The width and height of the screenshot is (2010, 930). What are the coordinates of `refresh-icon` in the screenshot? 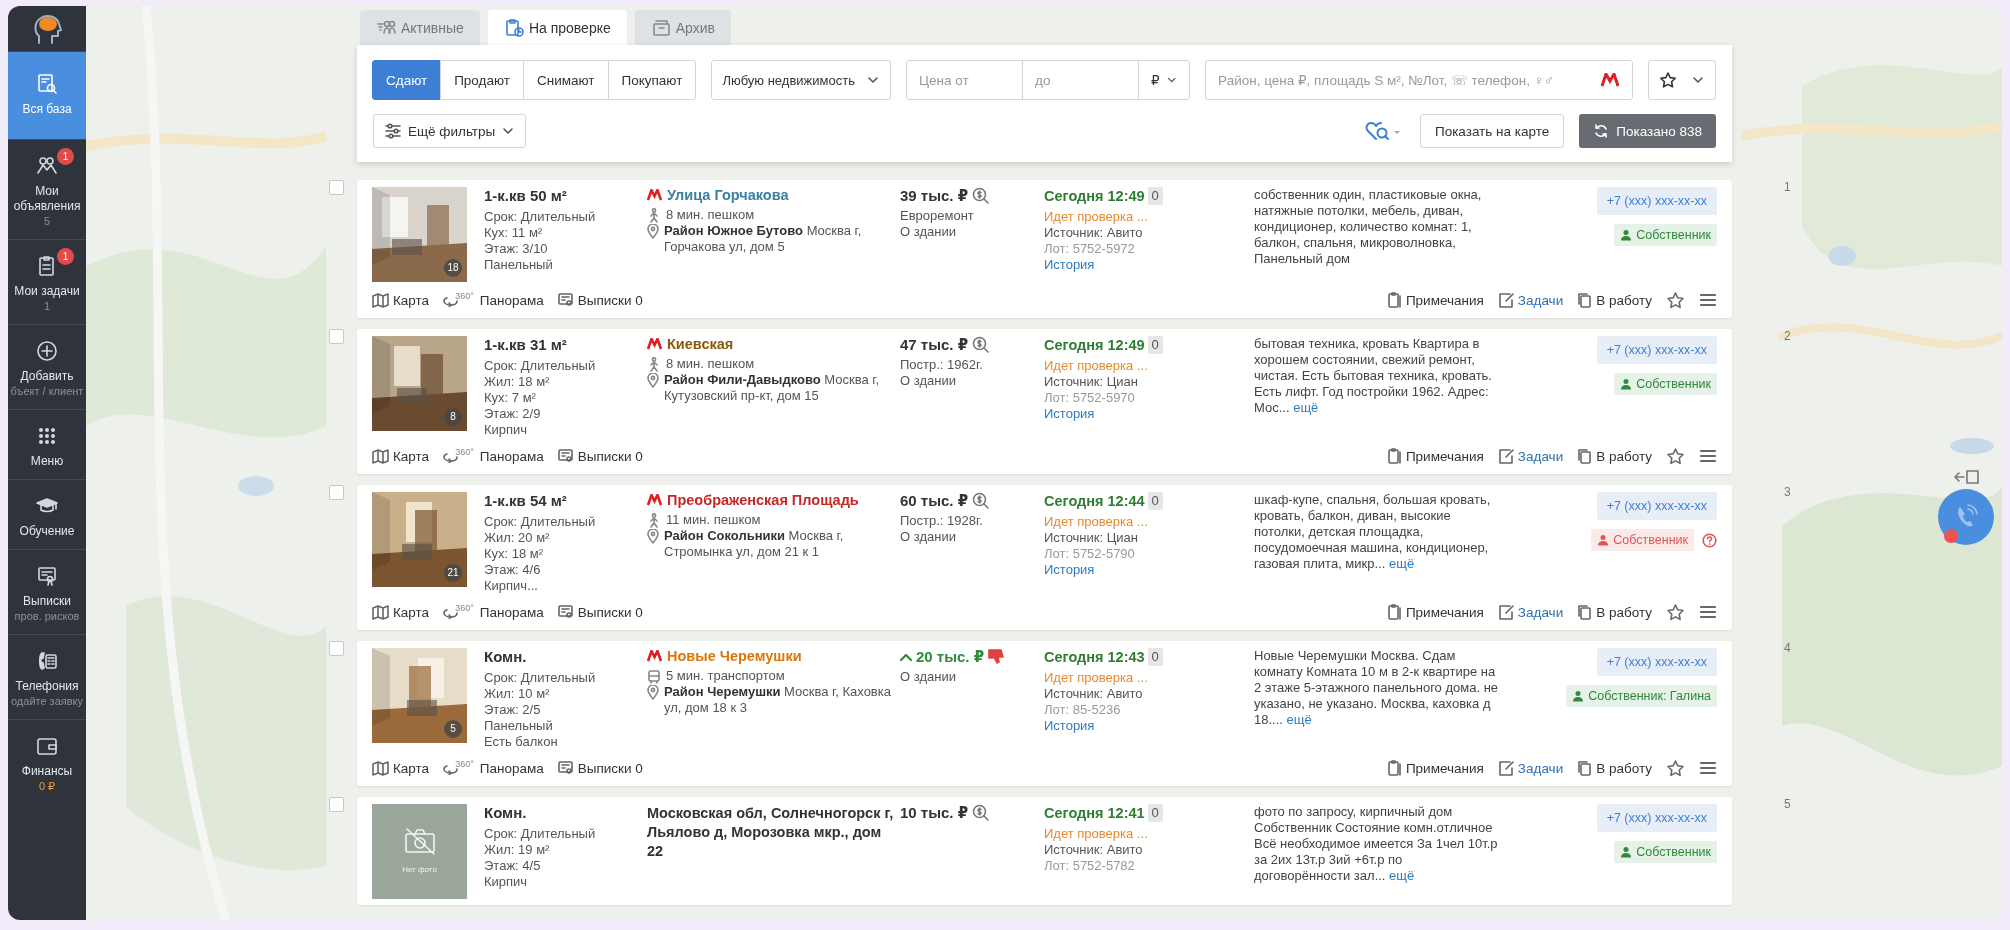 It's located at (1601, 131).